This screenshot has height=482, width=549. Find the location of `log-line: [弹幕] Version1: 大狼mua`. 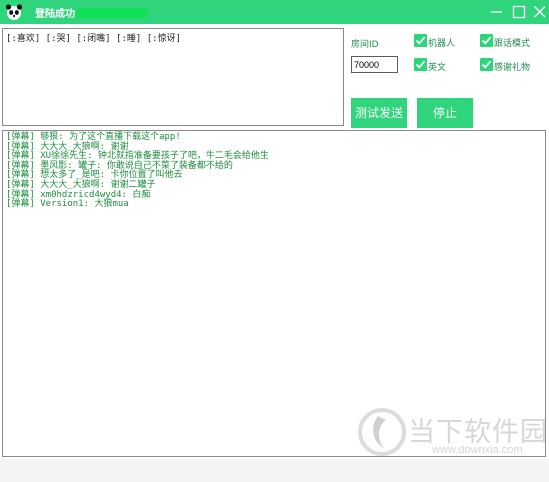

log-line: [弹幕] Version1: 大狼mua is located at coordinates (67, 204).